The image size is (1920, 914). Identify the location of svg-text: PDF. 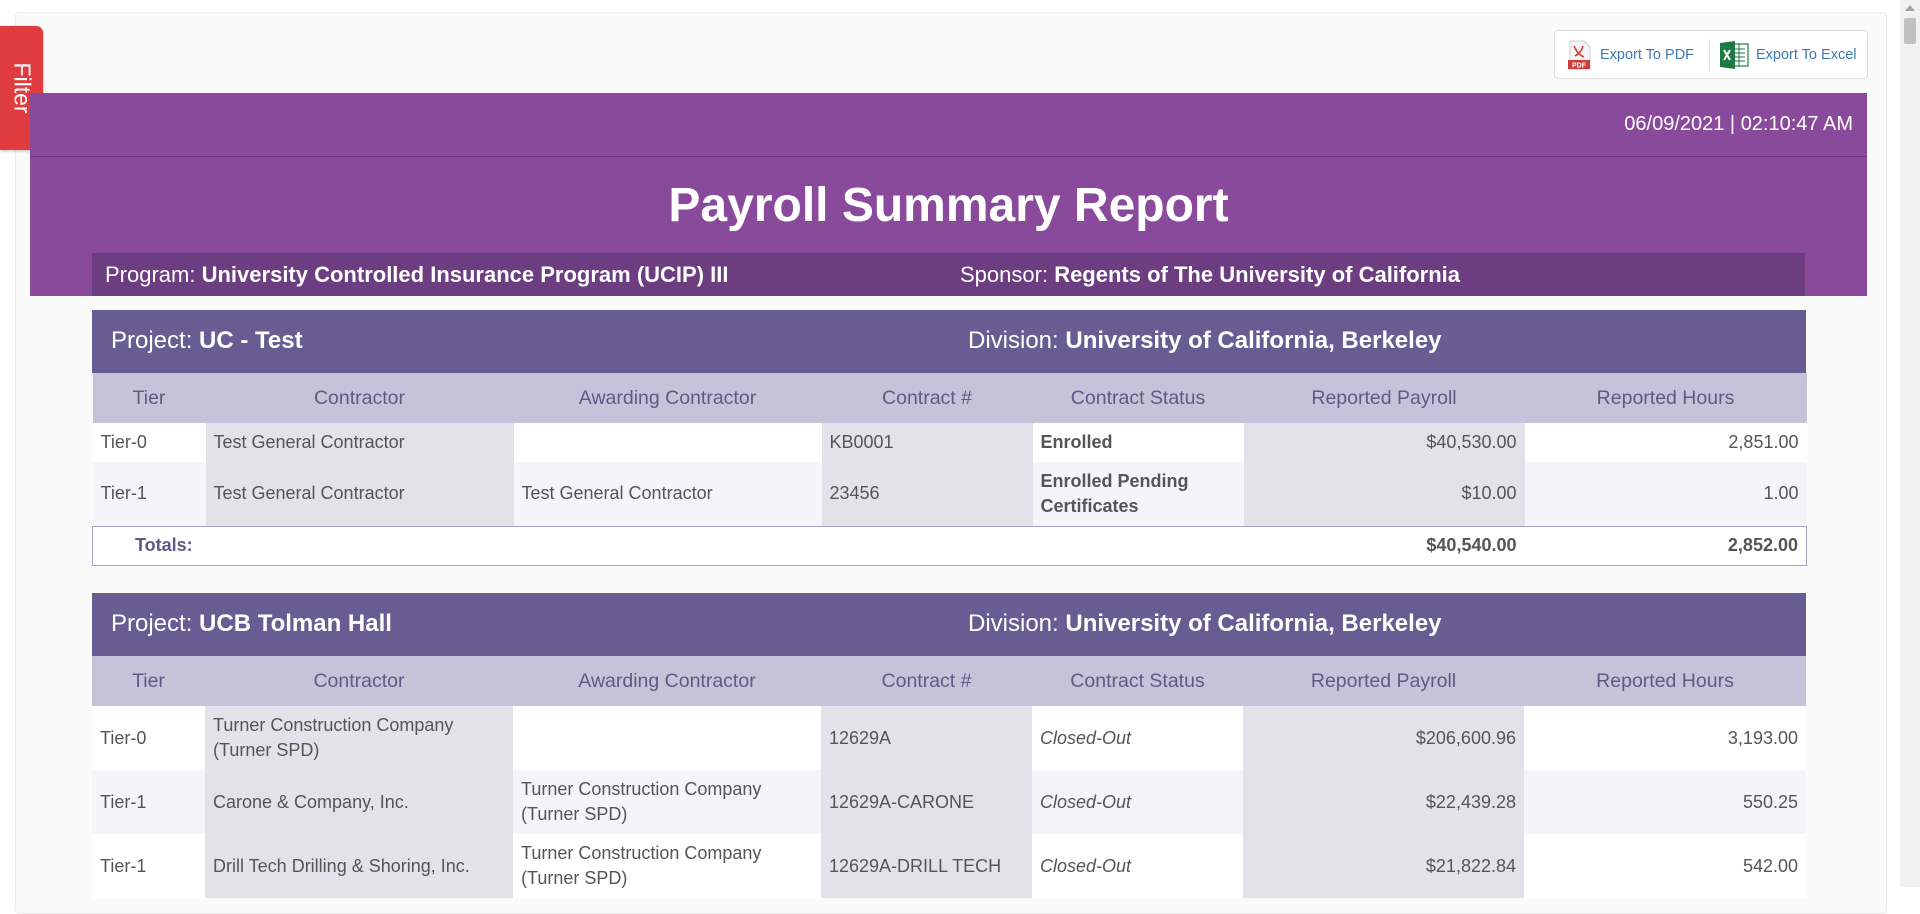
(1579, 66).